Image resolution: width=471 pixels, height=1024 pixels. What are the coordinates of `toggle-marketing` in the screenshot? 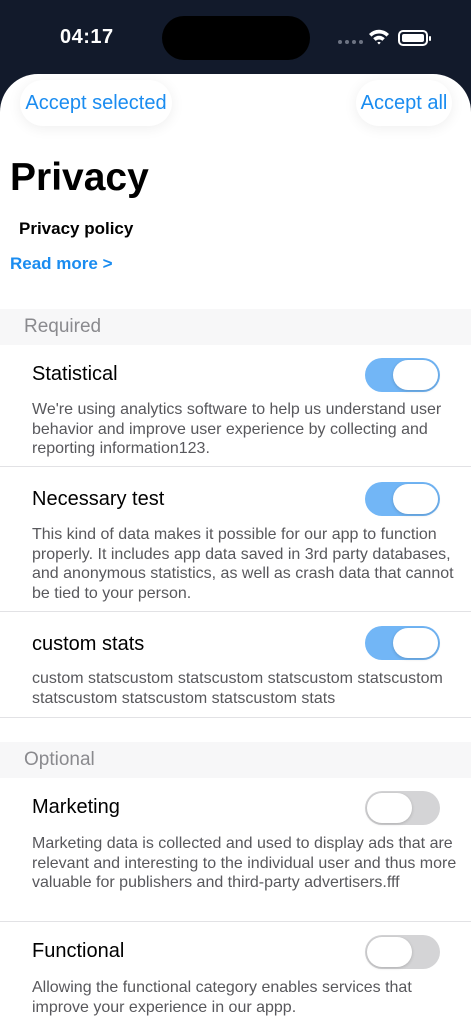 It's located at (402, 808).